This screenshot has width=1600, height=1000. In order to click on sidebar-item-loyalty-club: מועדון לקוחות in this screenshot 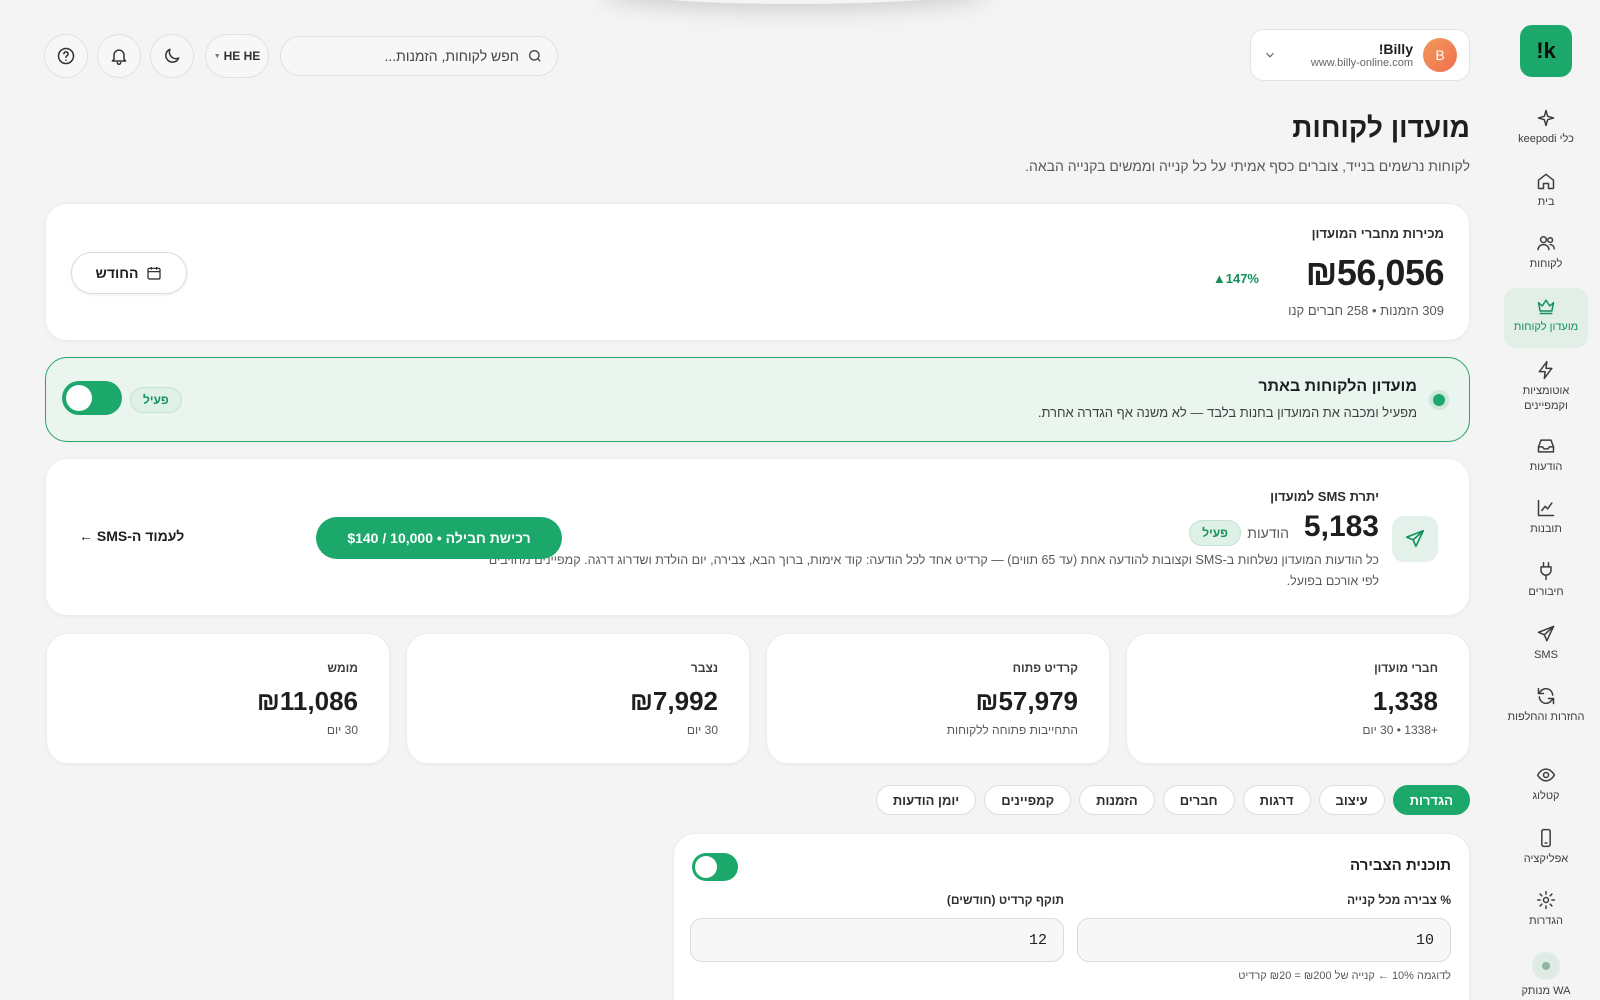, I will do `click(1546, 318)`.